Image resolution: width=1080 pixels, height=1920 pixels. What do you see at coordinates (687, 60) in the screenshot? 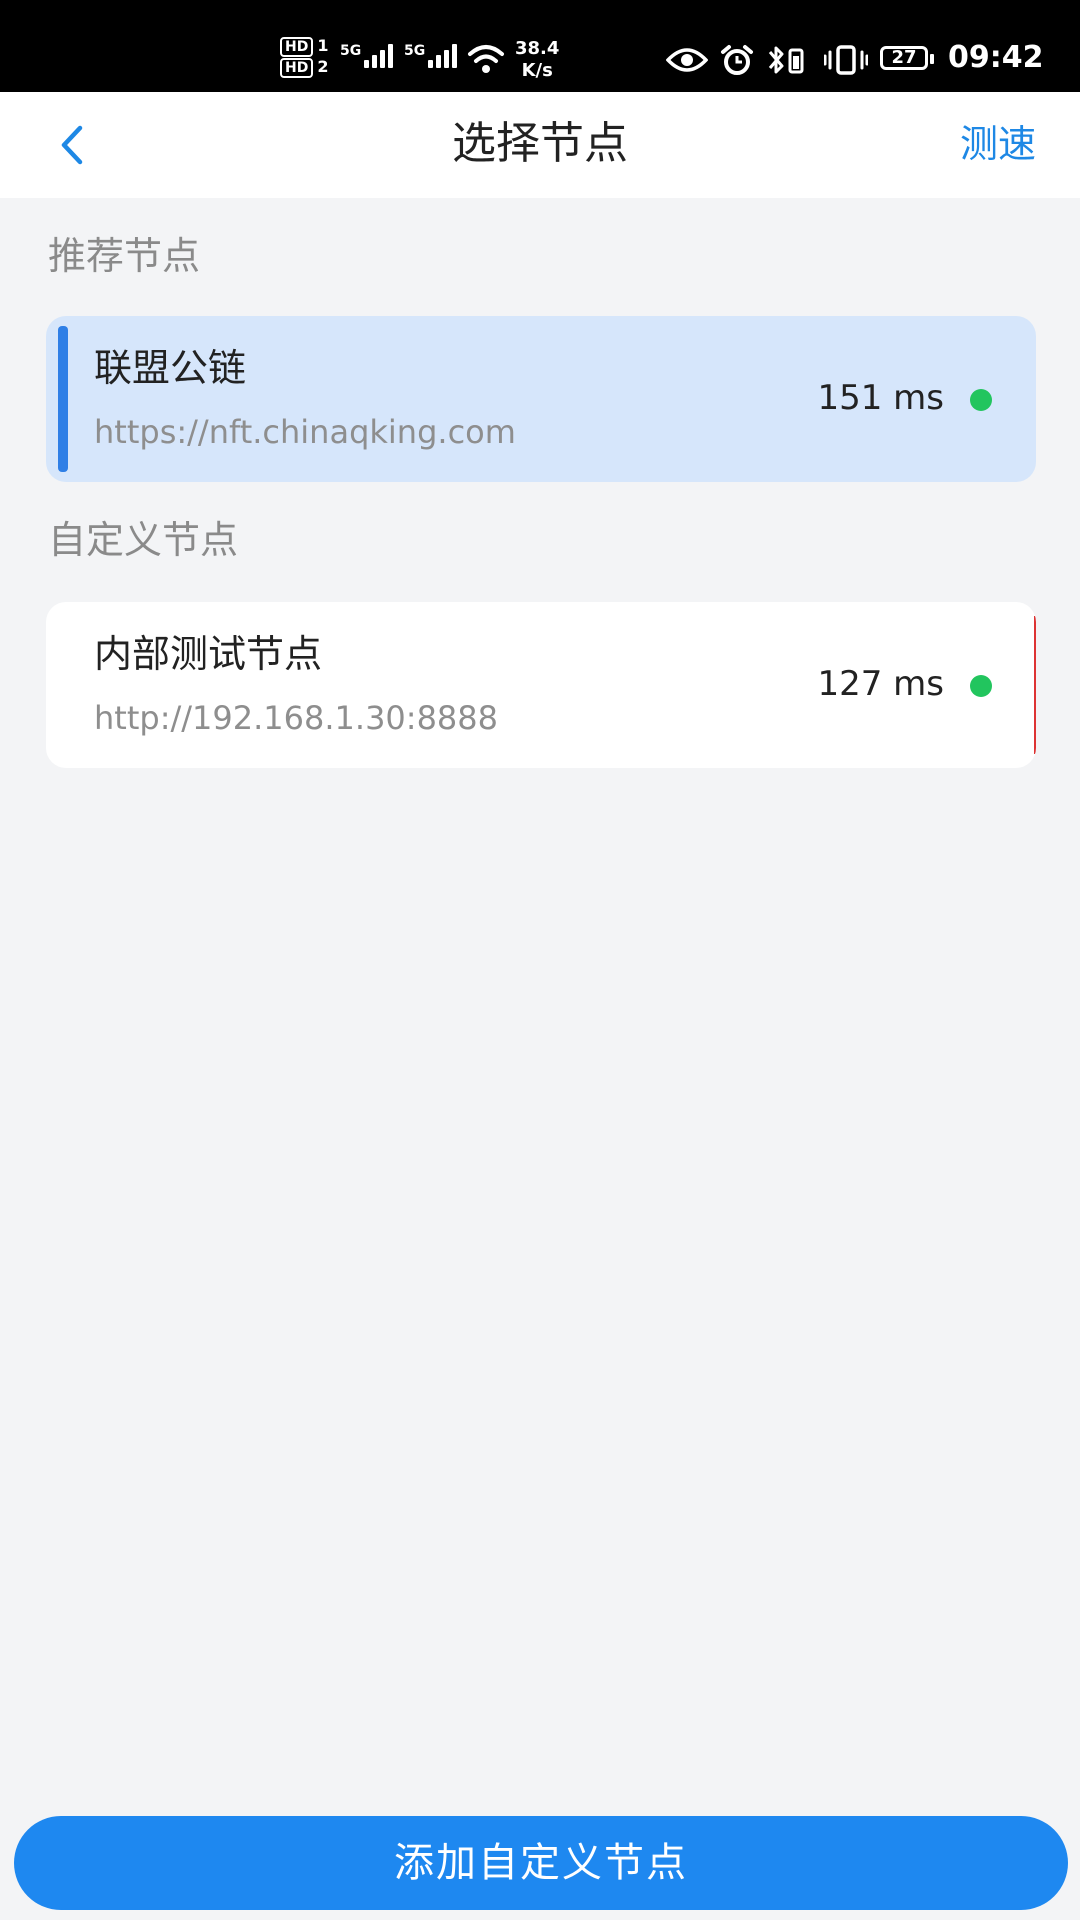
I see `eye-icon` at bounding box center [687, 60].